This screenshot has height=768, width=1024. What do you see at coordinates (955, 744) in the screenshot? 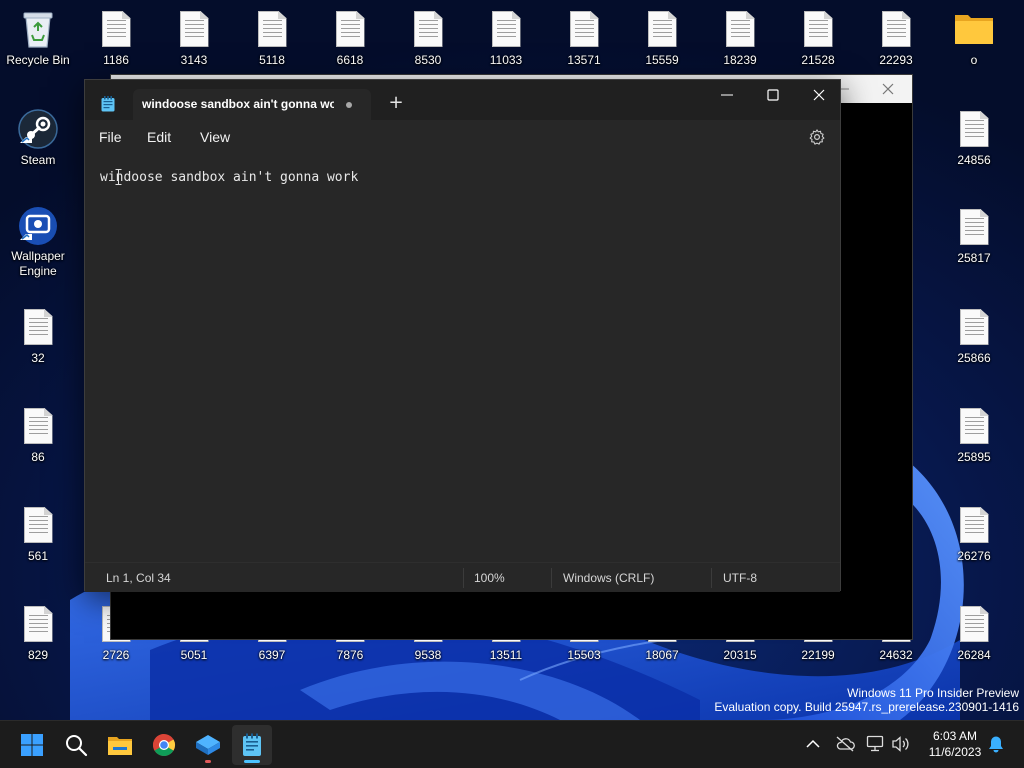
I see `clock: 6:03 AM 11/6/2023` at bounding box center [955, 744].